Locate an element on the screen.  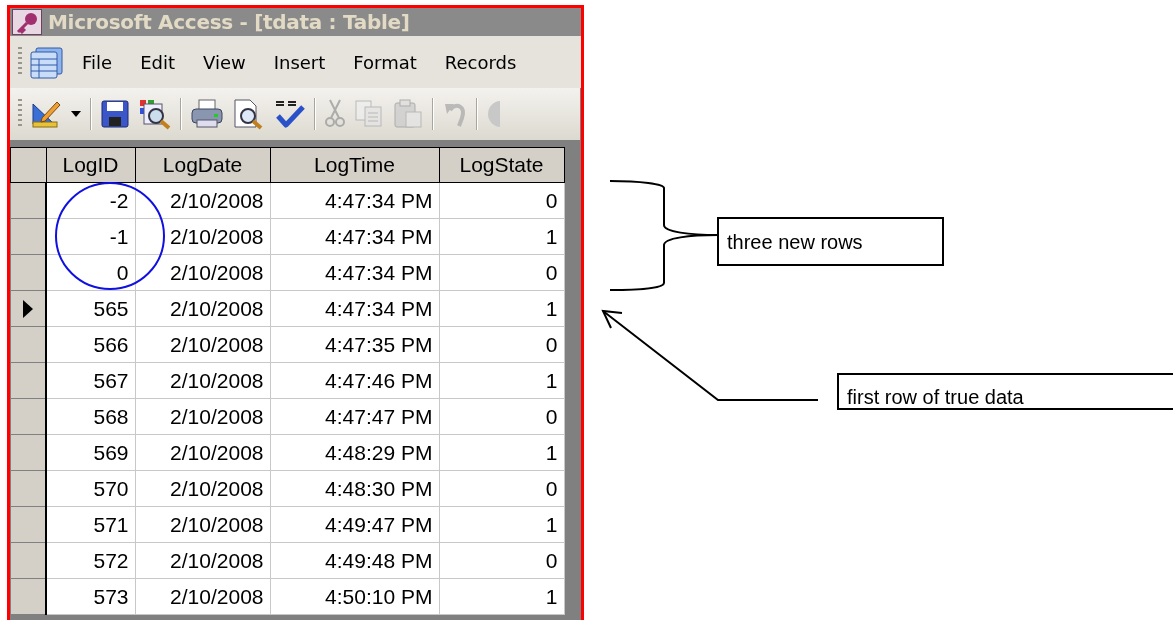
table-cell: 4:47:35 PM is located at coordinates (354, 344).